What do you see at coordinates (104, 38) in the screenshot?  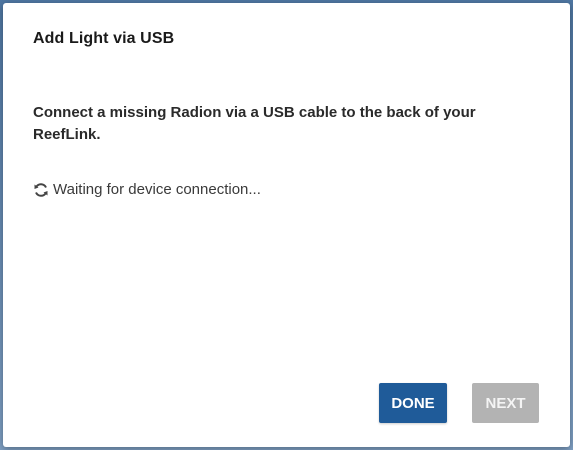 I see `dialog-title: Add Light via USB` at bounding box center [104, 38].